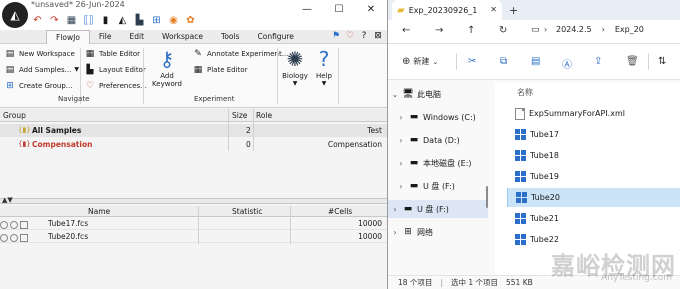 This screenshot has height=289, width=680. I want to click on file-item: Tube21, so click(593, 218).